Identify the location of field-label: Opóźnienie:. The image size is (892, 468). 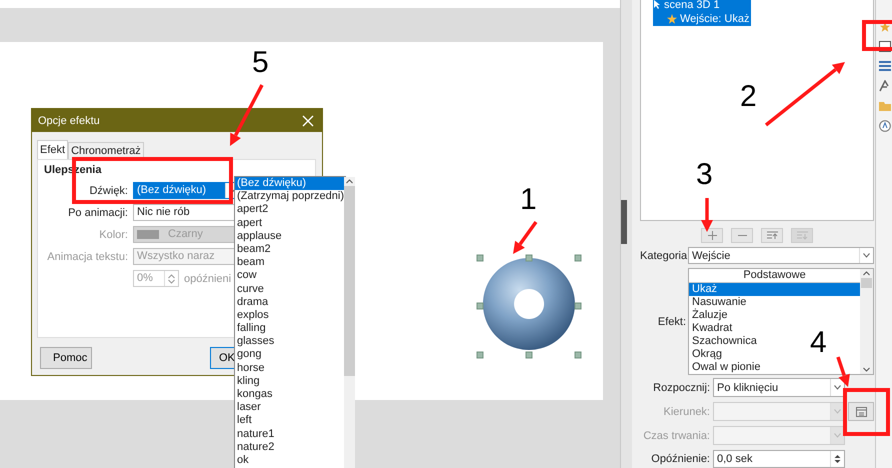
(680, 459).